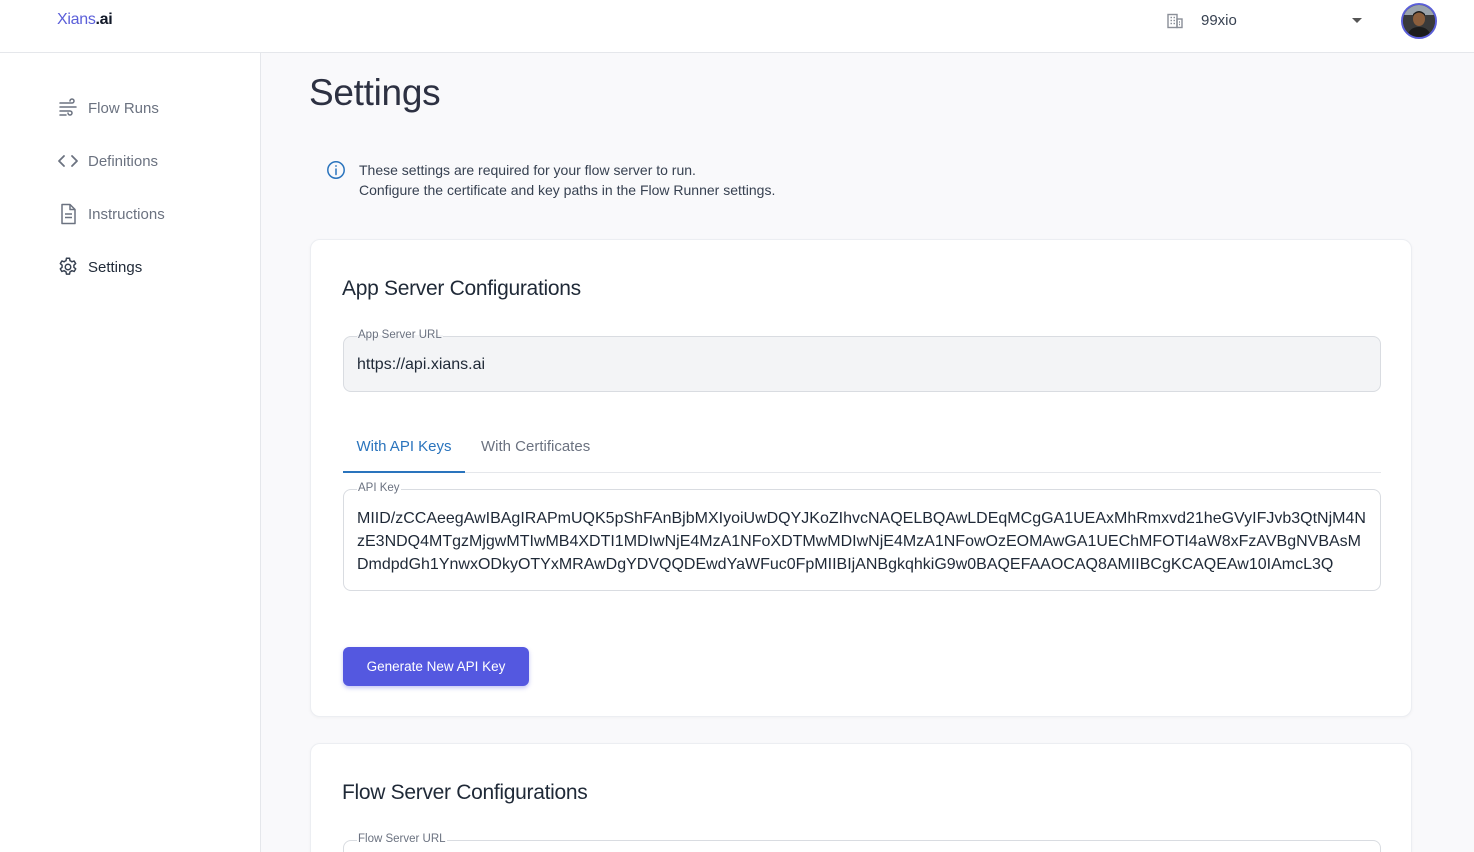 The width and height of the screenshot is (1474, 852). What do you see at coordinates (76, 19) in the screenshot?
I see `logo-brand: Xians` at bounding box center [76, 19].